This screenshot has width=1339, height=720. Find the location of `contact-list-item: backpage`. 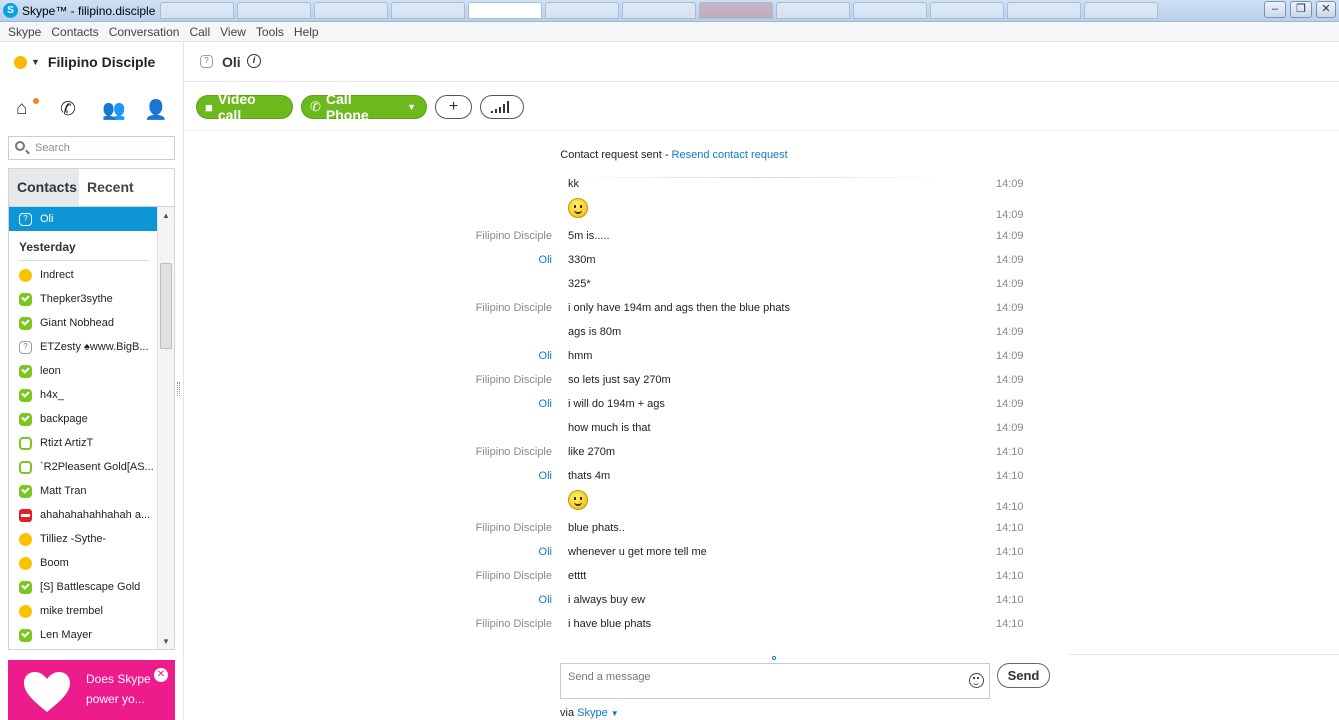

contact-list-item: backpage is located at coordinates (83, 419).